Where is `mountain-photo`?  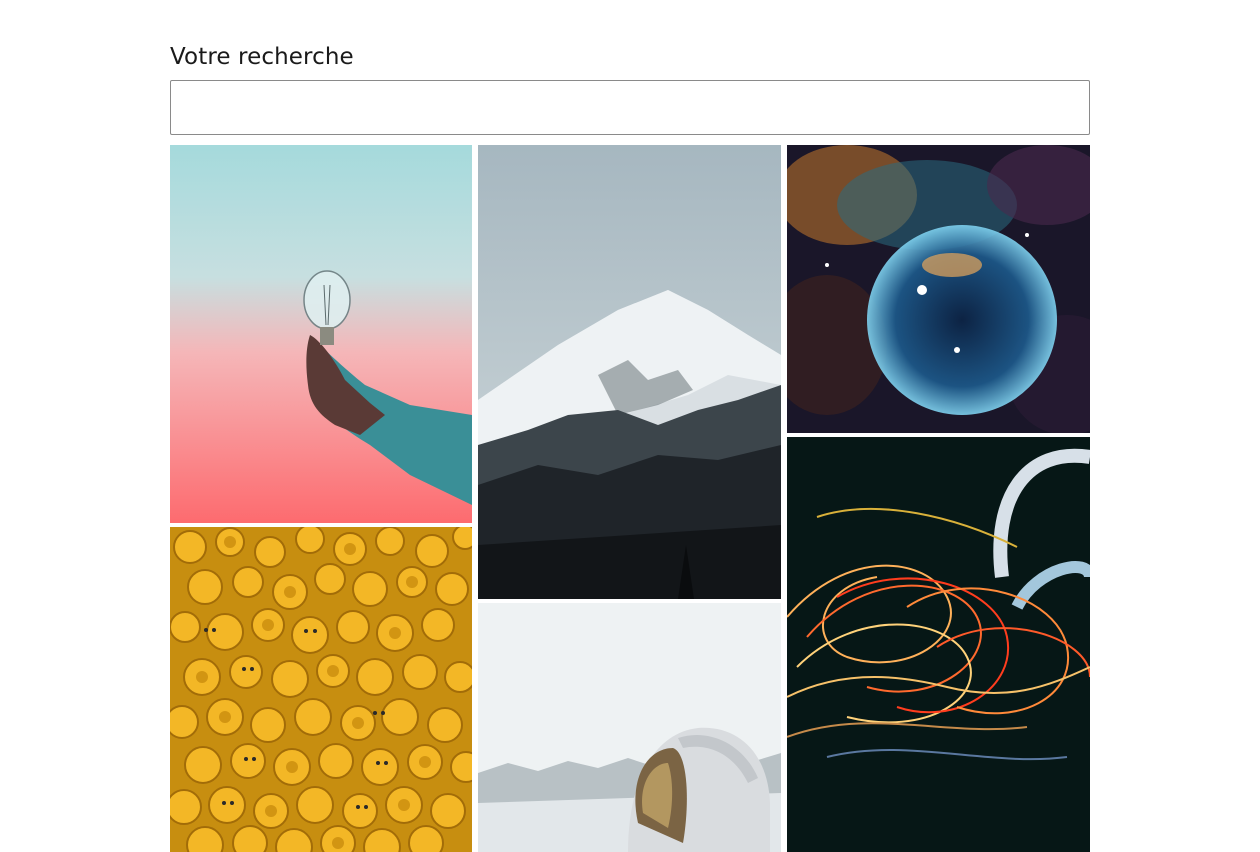 mountain-photo is located at coordinates (629, 372).